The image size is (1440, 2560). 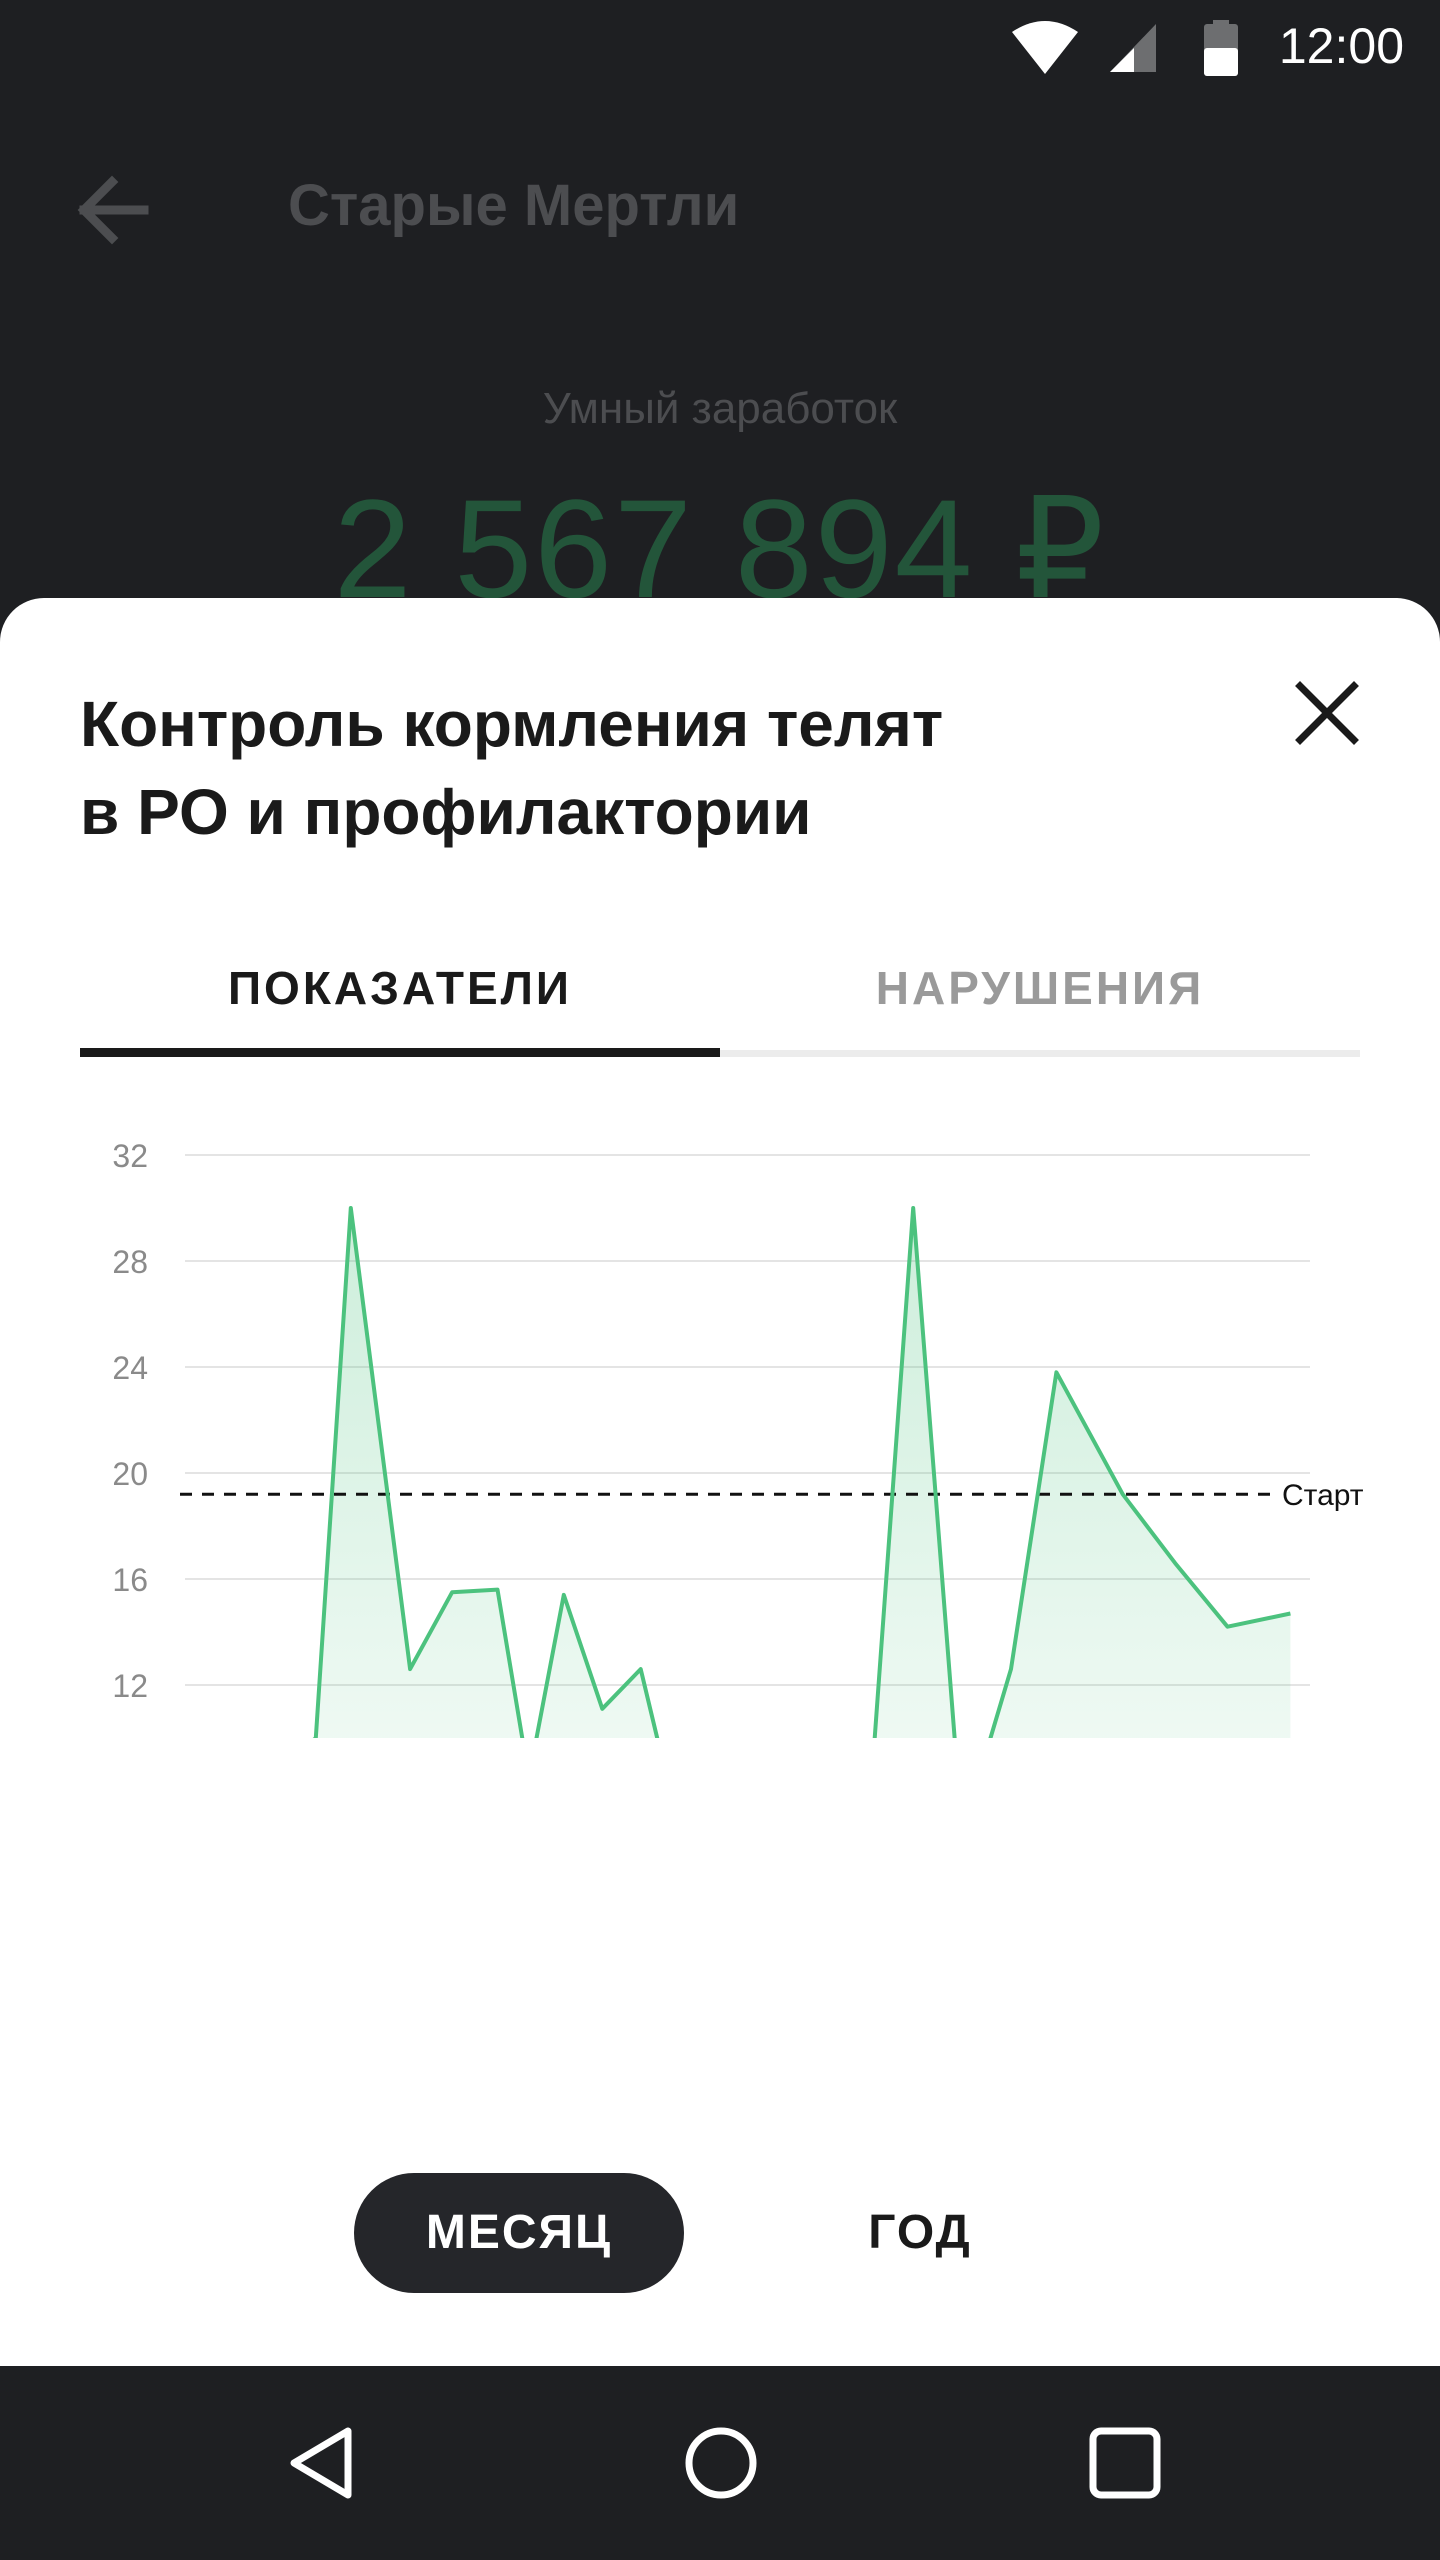 I want to click on wifi-icon, so click(x=1045, y=47).